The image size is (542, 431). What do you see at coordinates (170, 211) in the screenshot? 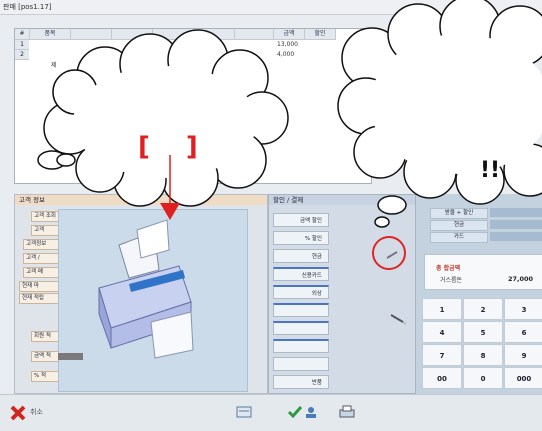
I see `arrow-down-icon` at bounding box center [170, 211].